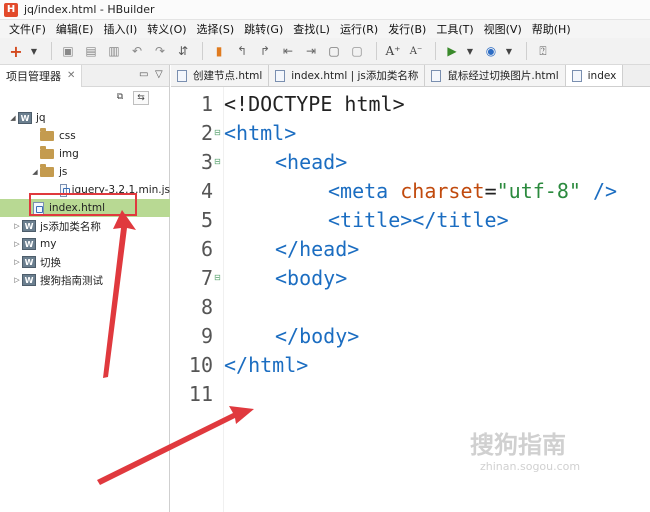 Image resolution: width=650 pixels, height=512 pixels. I want to click on save-as-icon: ▥, so click(114, 51).